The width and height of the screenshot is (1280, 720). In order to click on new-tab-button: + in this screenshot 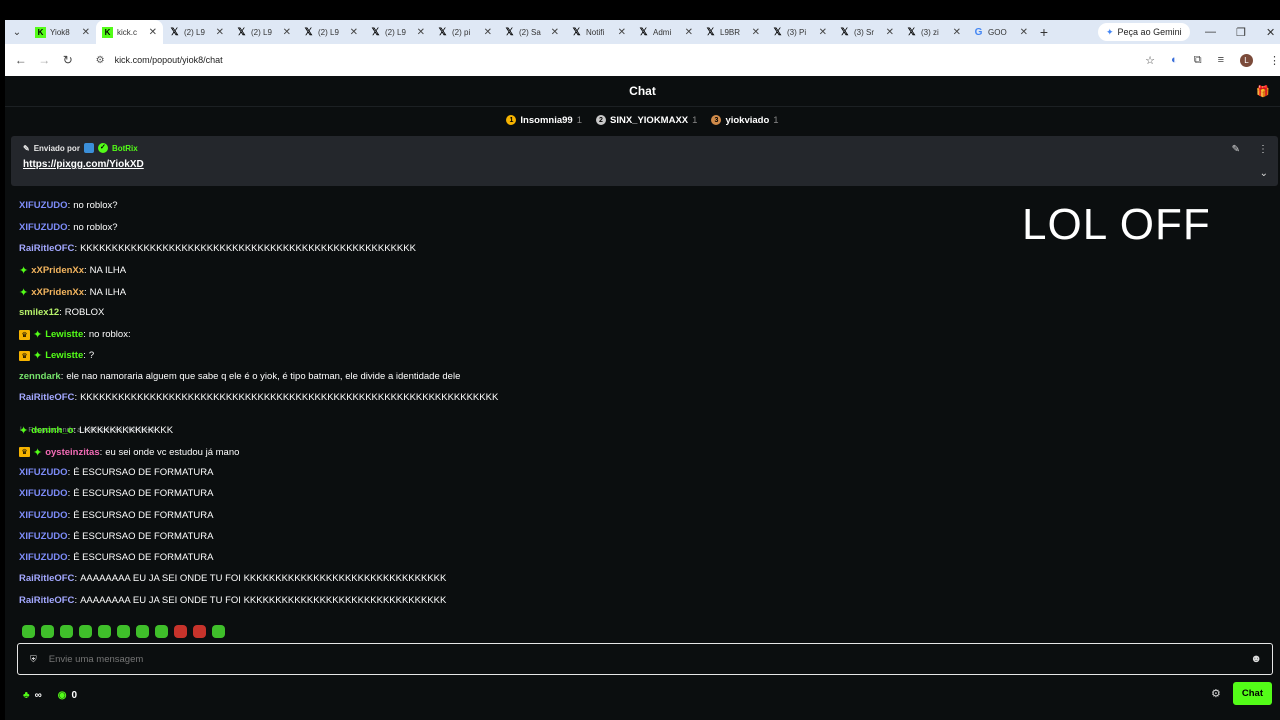, I will do `click(1044, 32)`.